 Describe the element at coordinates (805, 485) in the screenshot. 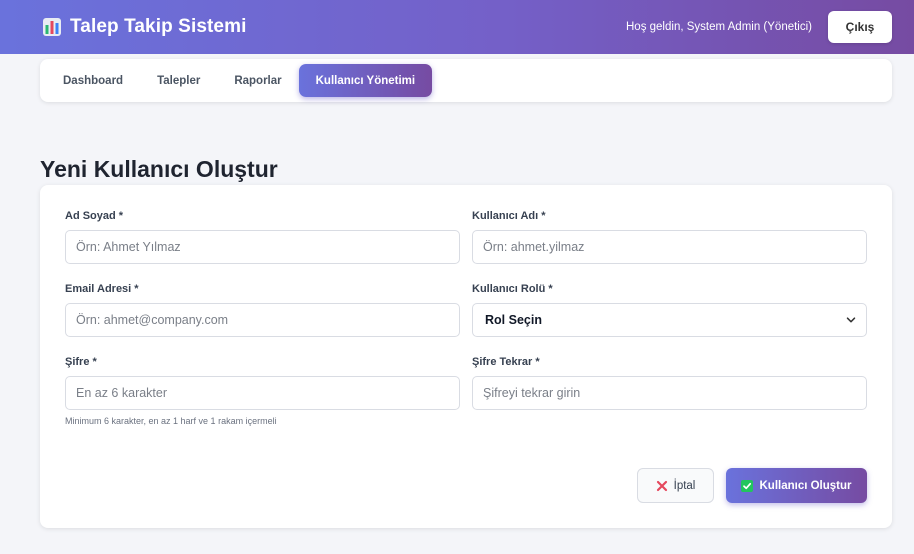

I see `create-user-label: Kullanıcı Oluştur` at that location.